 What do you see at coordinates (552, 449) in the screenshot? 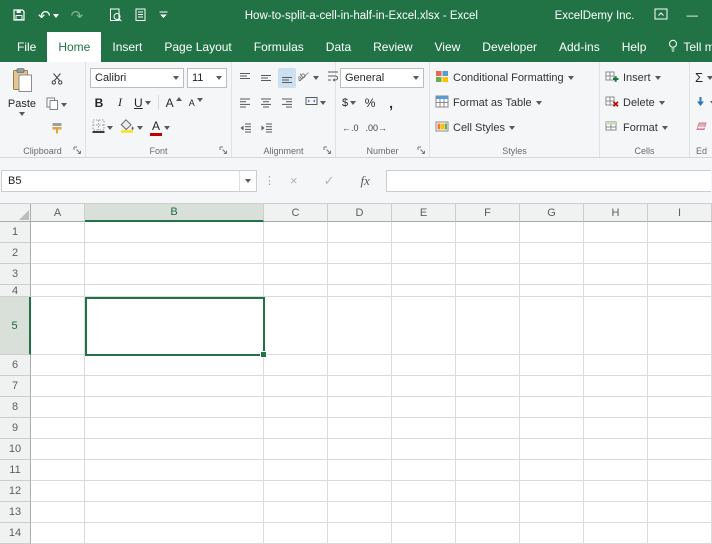
I see `cell-G10` at bounding box center [552, 449].